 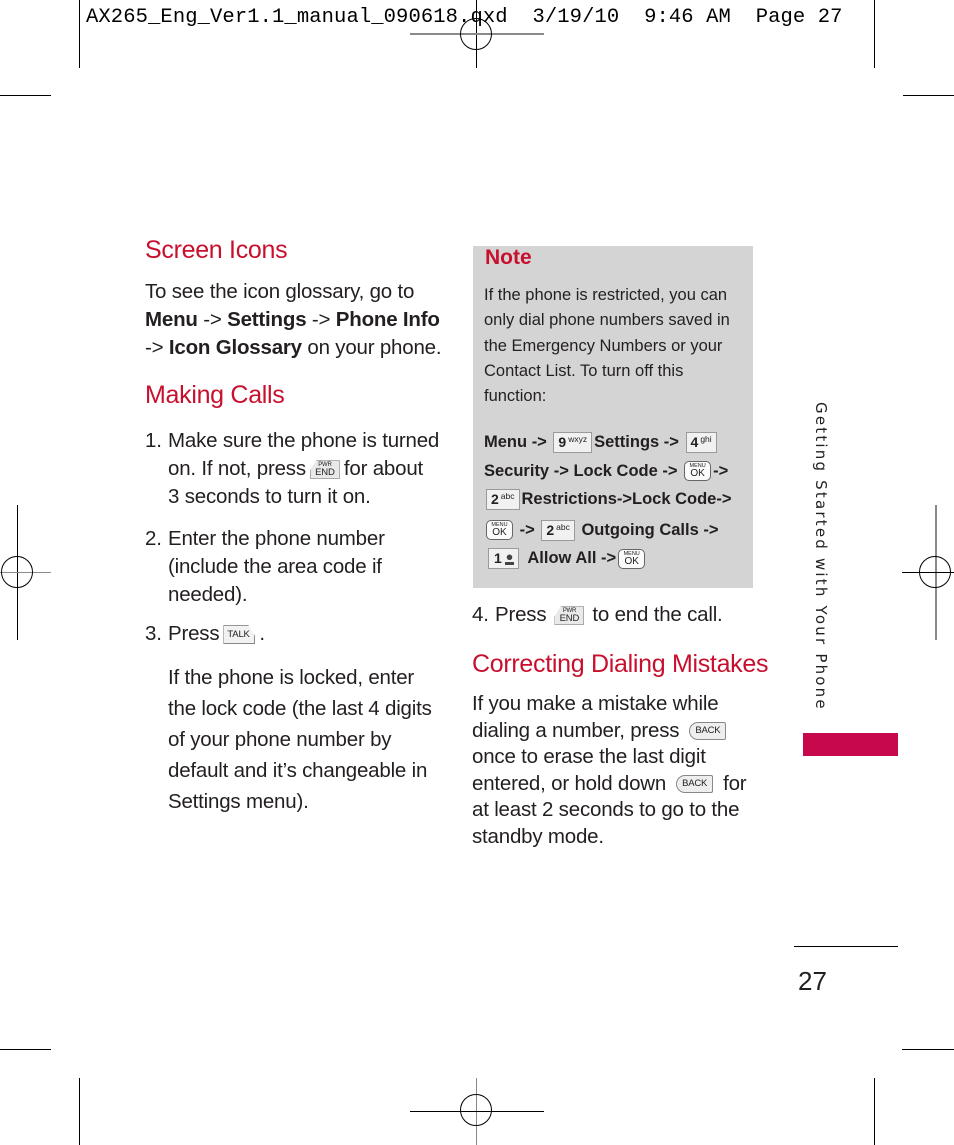 What do you see at coordinates (275, 566) in the screenshot?
I see `text-line: (include the area code if` at bounding box center [275, 566].